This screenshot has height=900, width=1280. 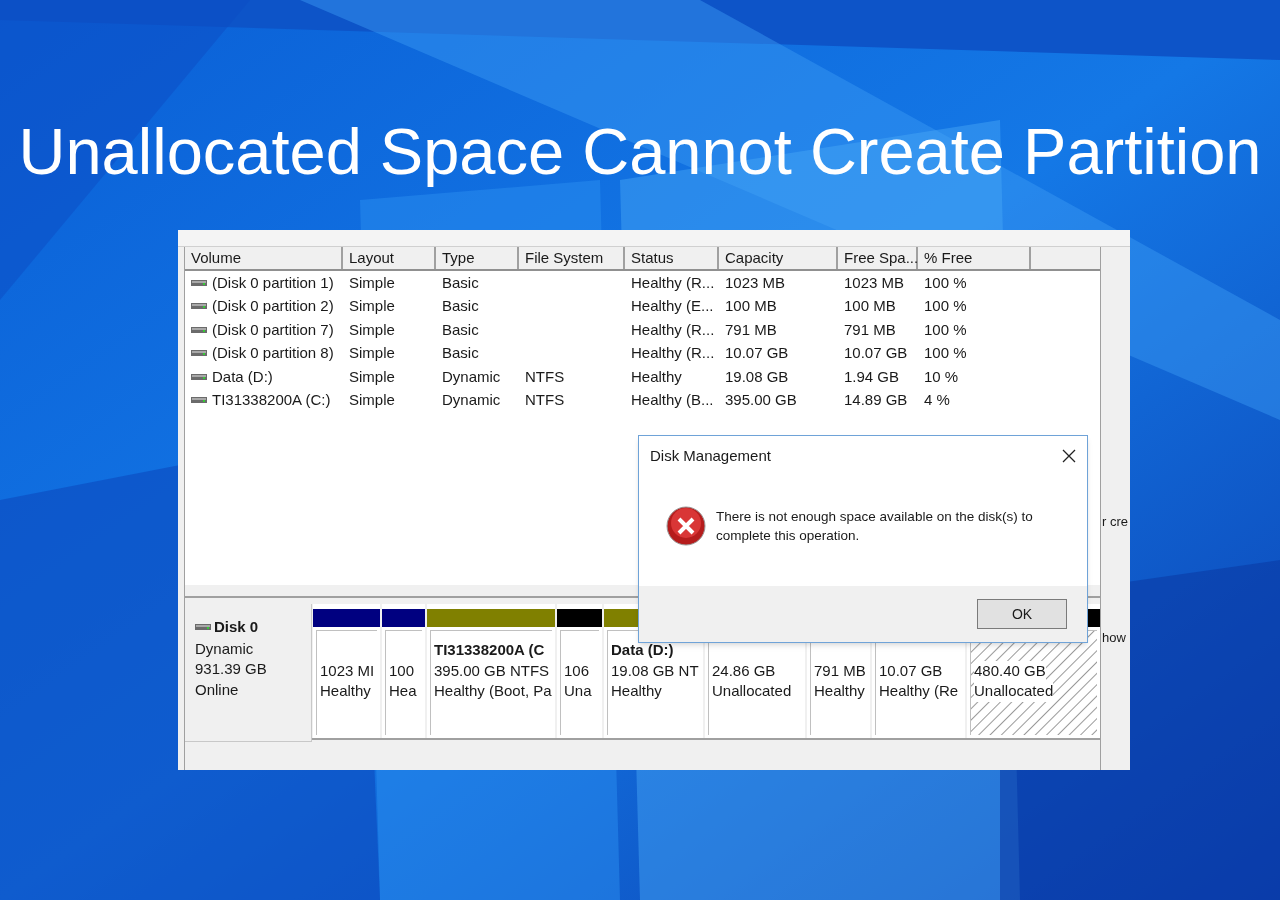 What do you see at coordinates (1022, 614) in the screenshot?
I see `ok-button: OK` at bounding box center [1022, 614].